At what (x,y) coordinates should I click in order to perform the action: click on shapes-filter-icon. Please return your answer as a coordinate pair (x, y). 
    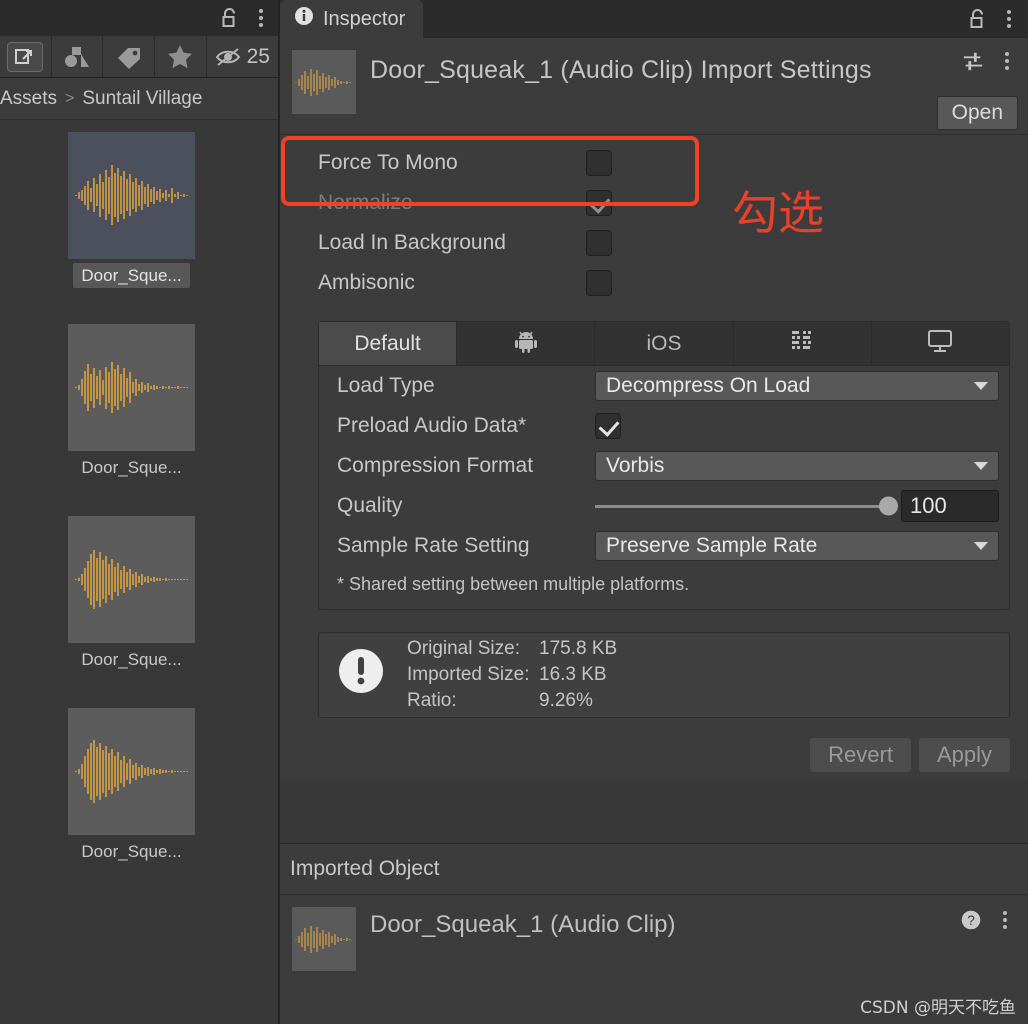
    Looking at the image, I should click on (78, 56).